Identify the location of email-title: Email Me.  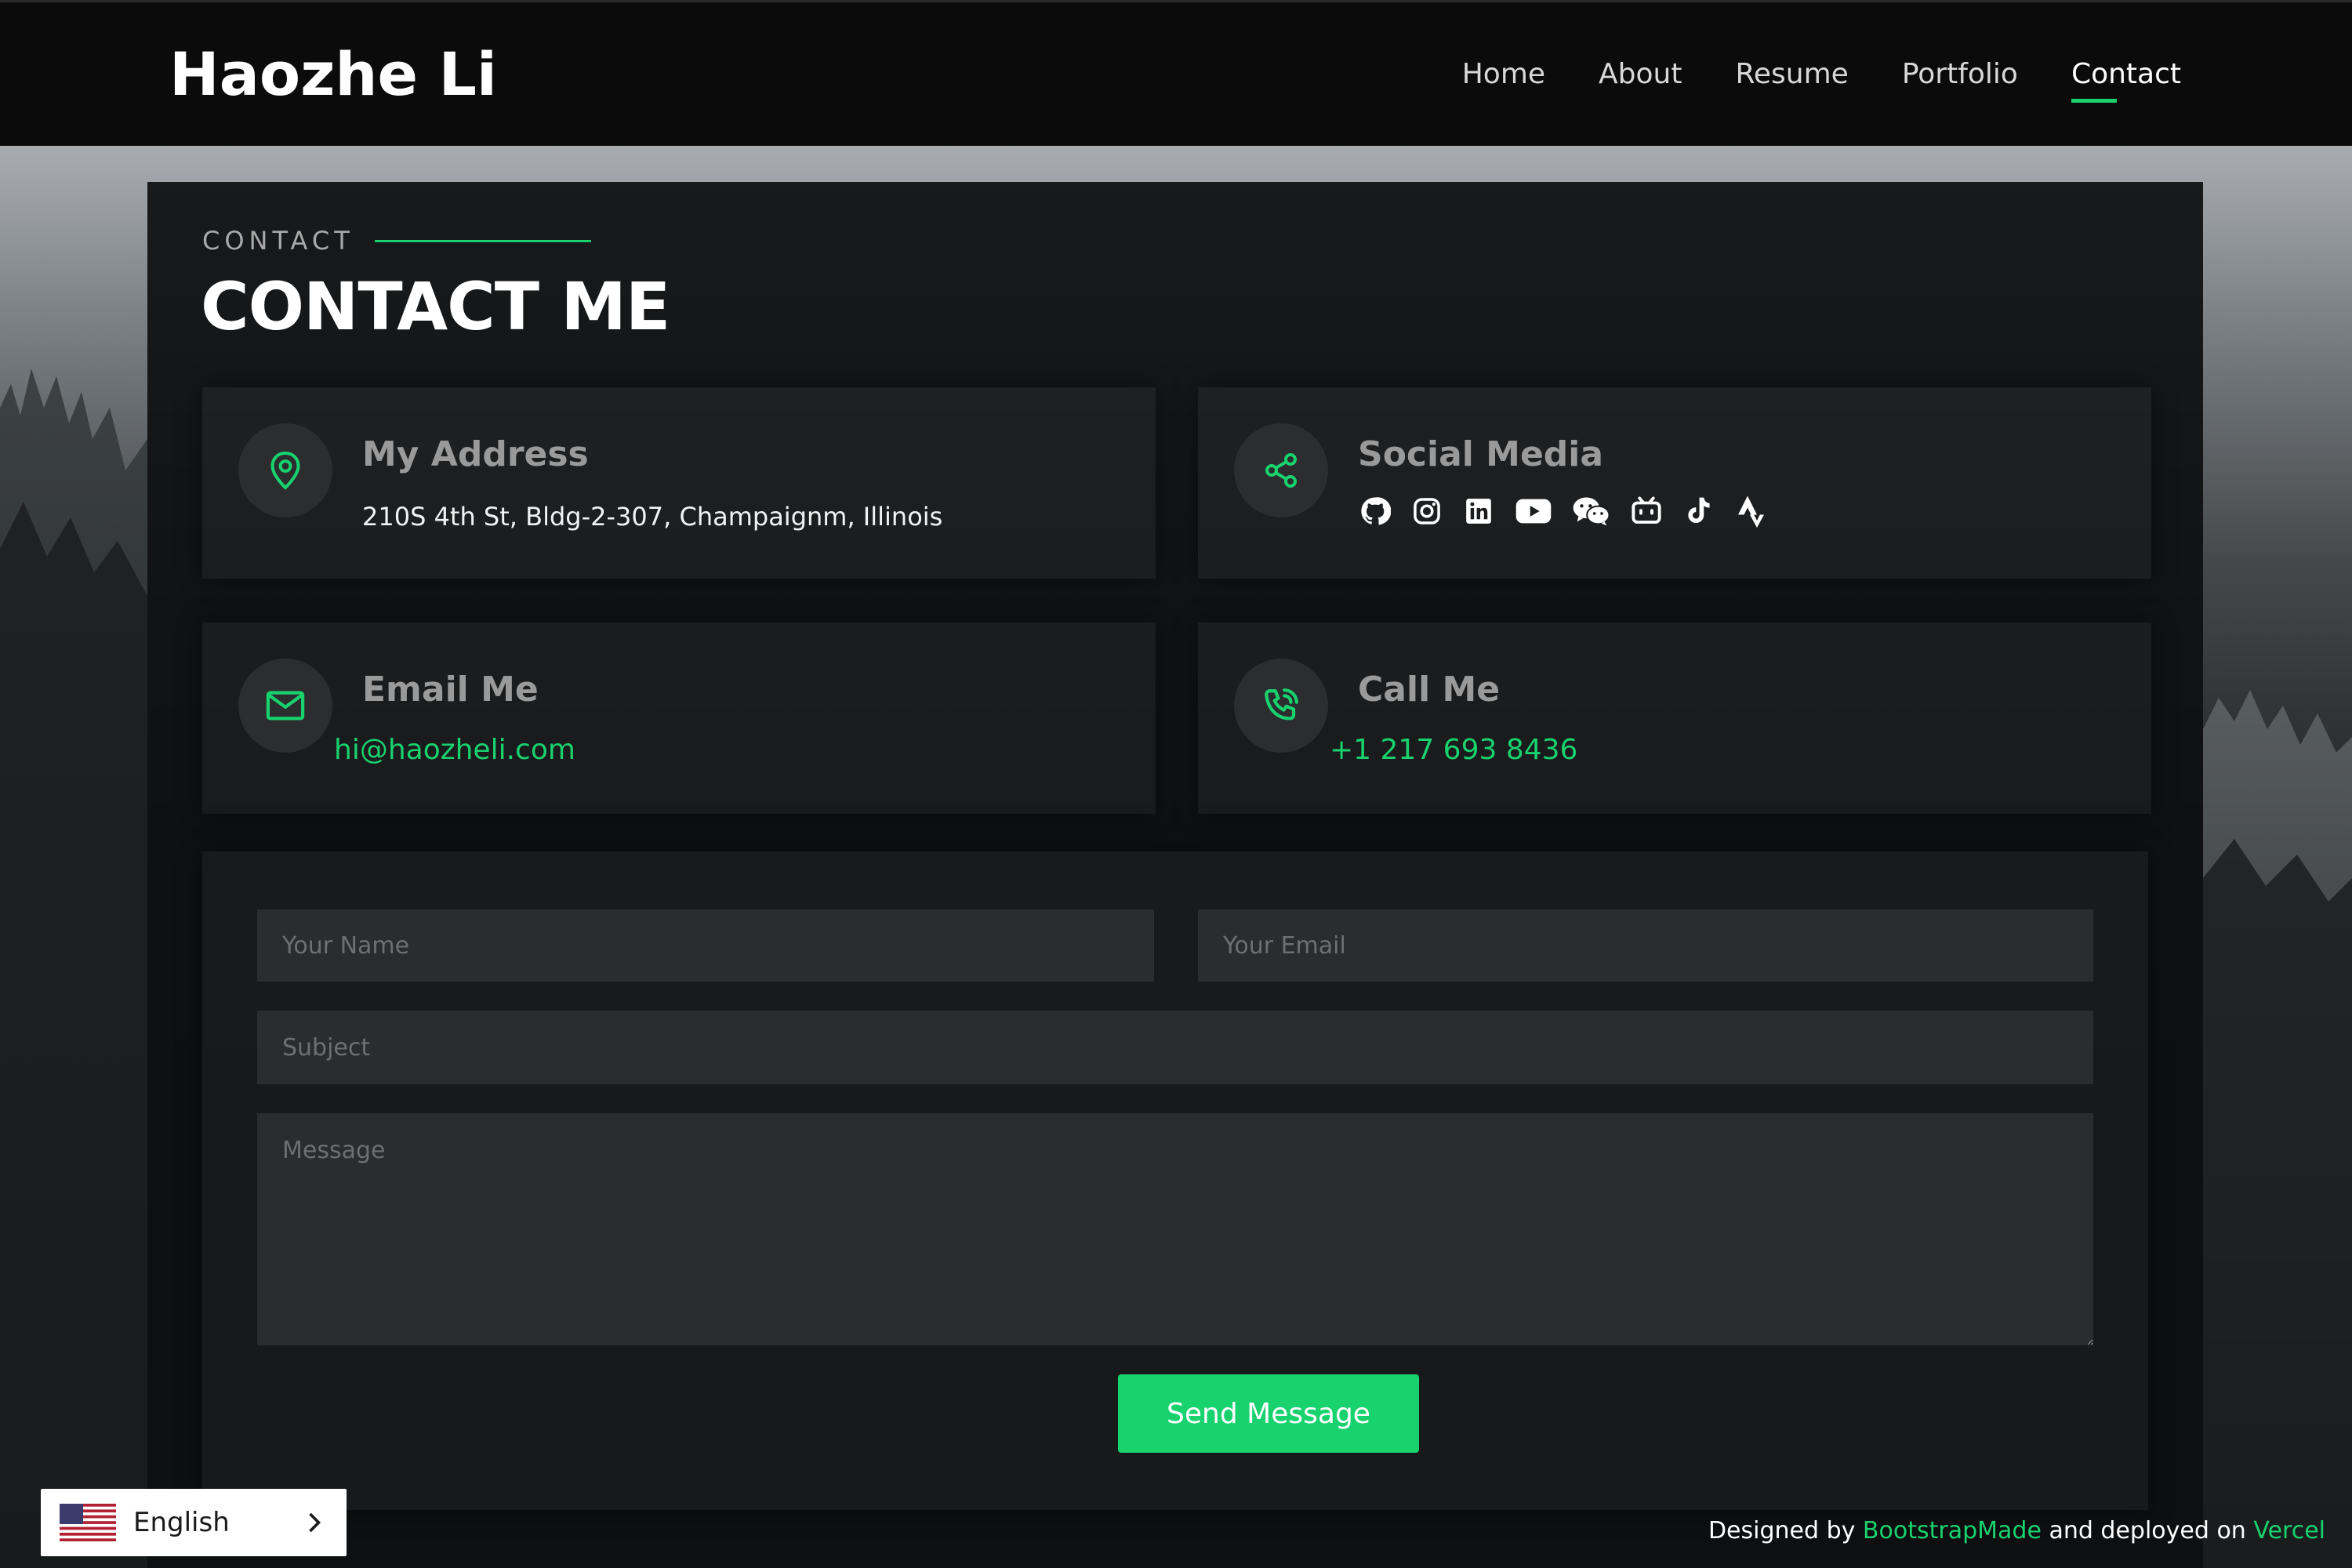
(451, 690).